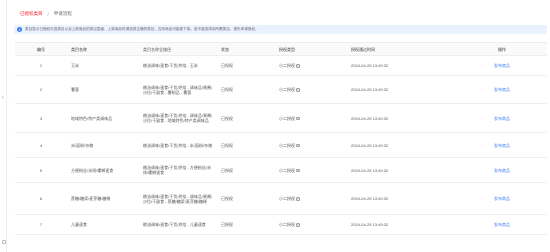 This screenshot has width=550, height=252. Describe the element at coordinates (31, 14) in the screenshot. I see `breadcrumb-link: 已授权类目` at that location.